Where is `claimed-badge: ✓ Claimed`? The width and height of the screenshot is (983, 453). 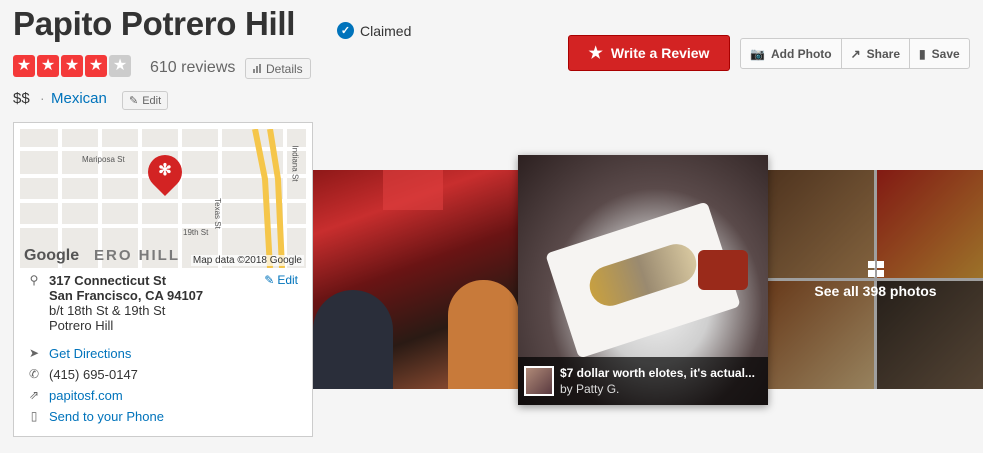 claimed-badge: ✓ Claimed is located at coordinates (374, 30).